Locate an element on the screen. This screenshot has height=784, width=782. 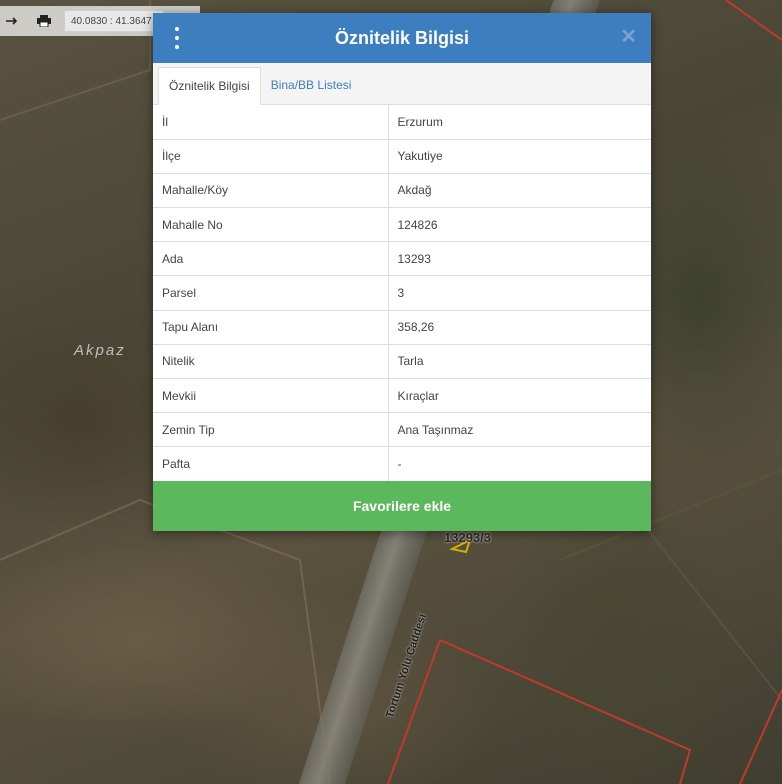
row-key: Ada is located at coordinates (271, 259).